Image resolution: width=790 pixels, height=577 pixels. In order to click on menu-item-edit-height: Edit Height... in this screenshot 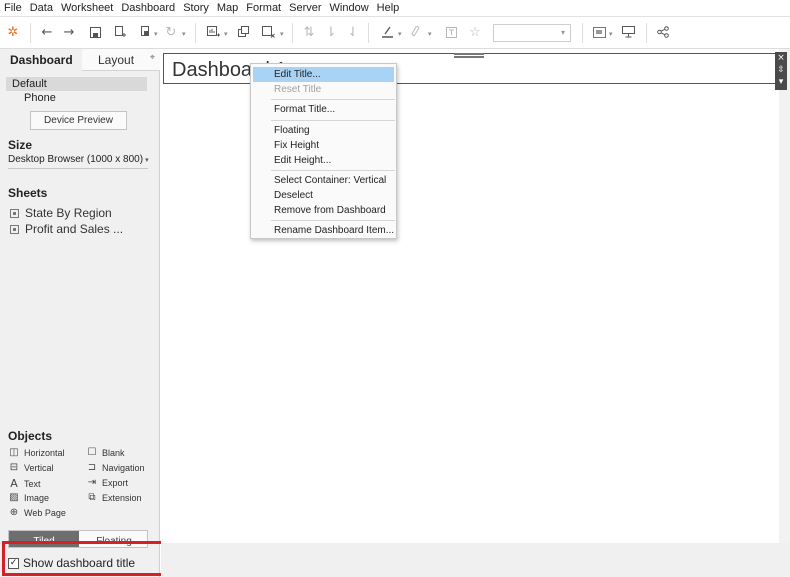, I will do `click(323, 160)`.